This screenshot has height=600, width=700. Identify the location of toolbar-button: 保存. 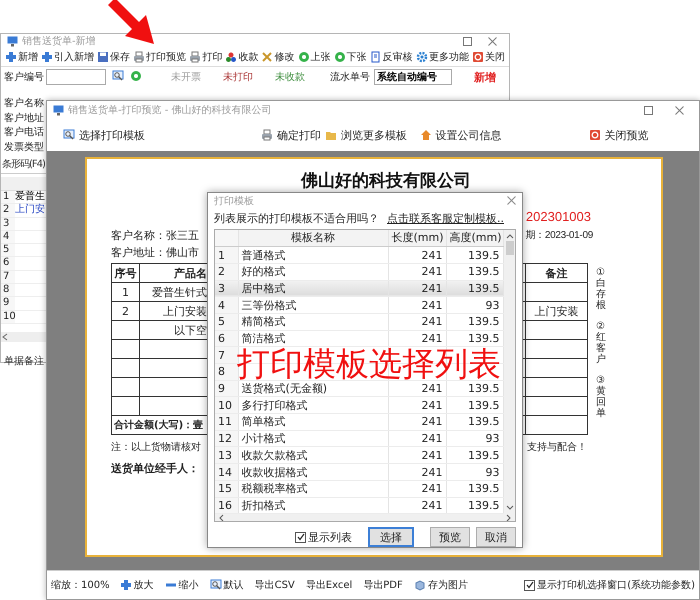
(113, 57).